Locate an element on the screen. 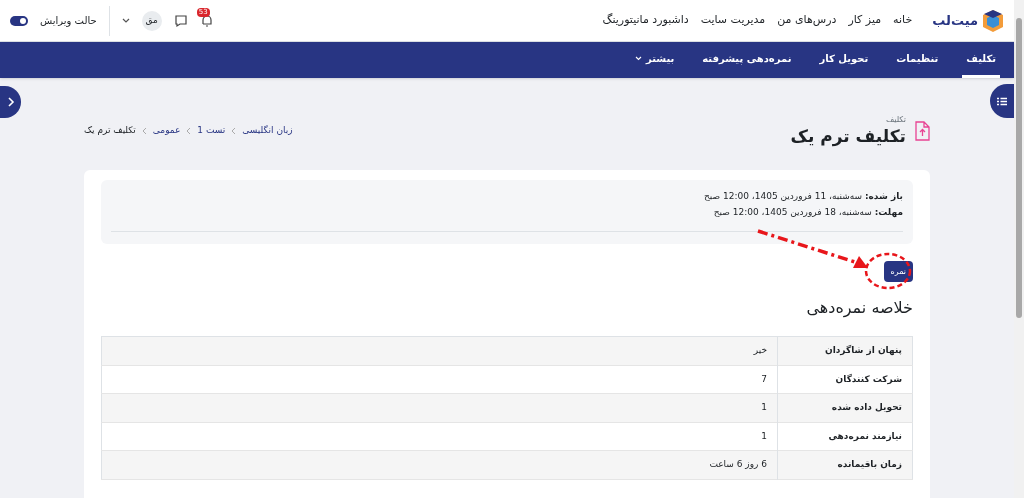 This screenshot has width=1024, height=498. breadcrumb-current: تکلیف ترم یک is located at coordinates (110, 131).